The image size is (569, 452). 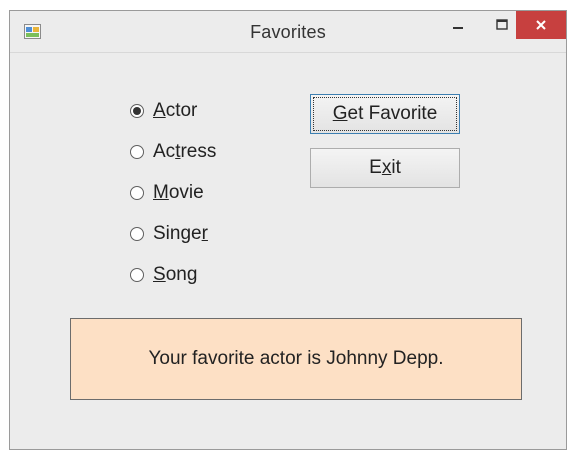 What do you see at coordinates (137, 111) in the screenshot?
I see `radio-actor-circle` at bounding box center [137, 111].